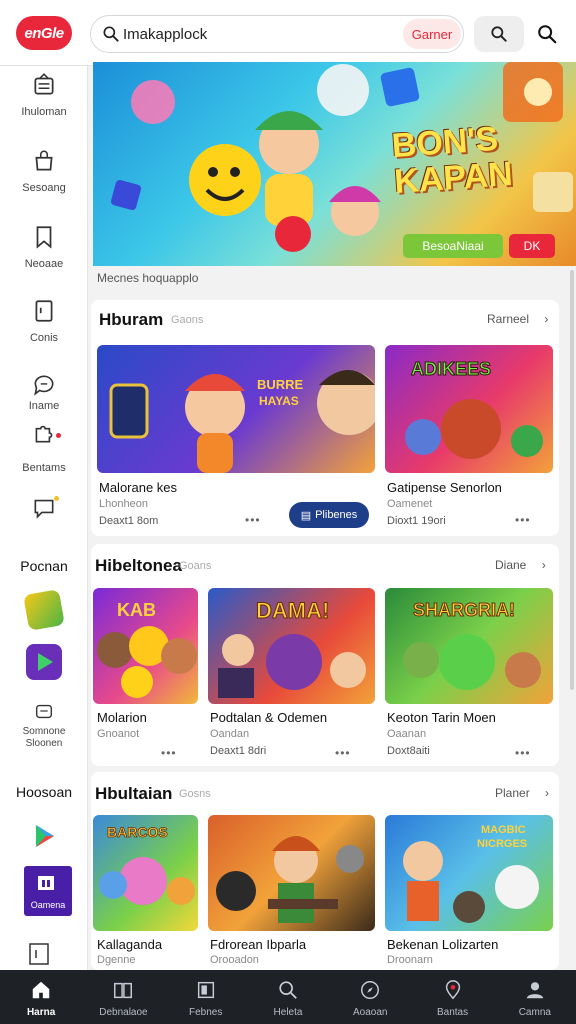 This screenshot has width=576, height=1024. What do you see at coordinates (499, 34) in the screenshot?
I see `search-button` at bounding box center [499, 34].